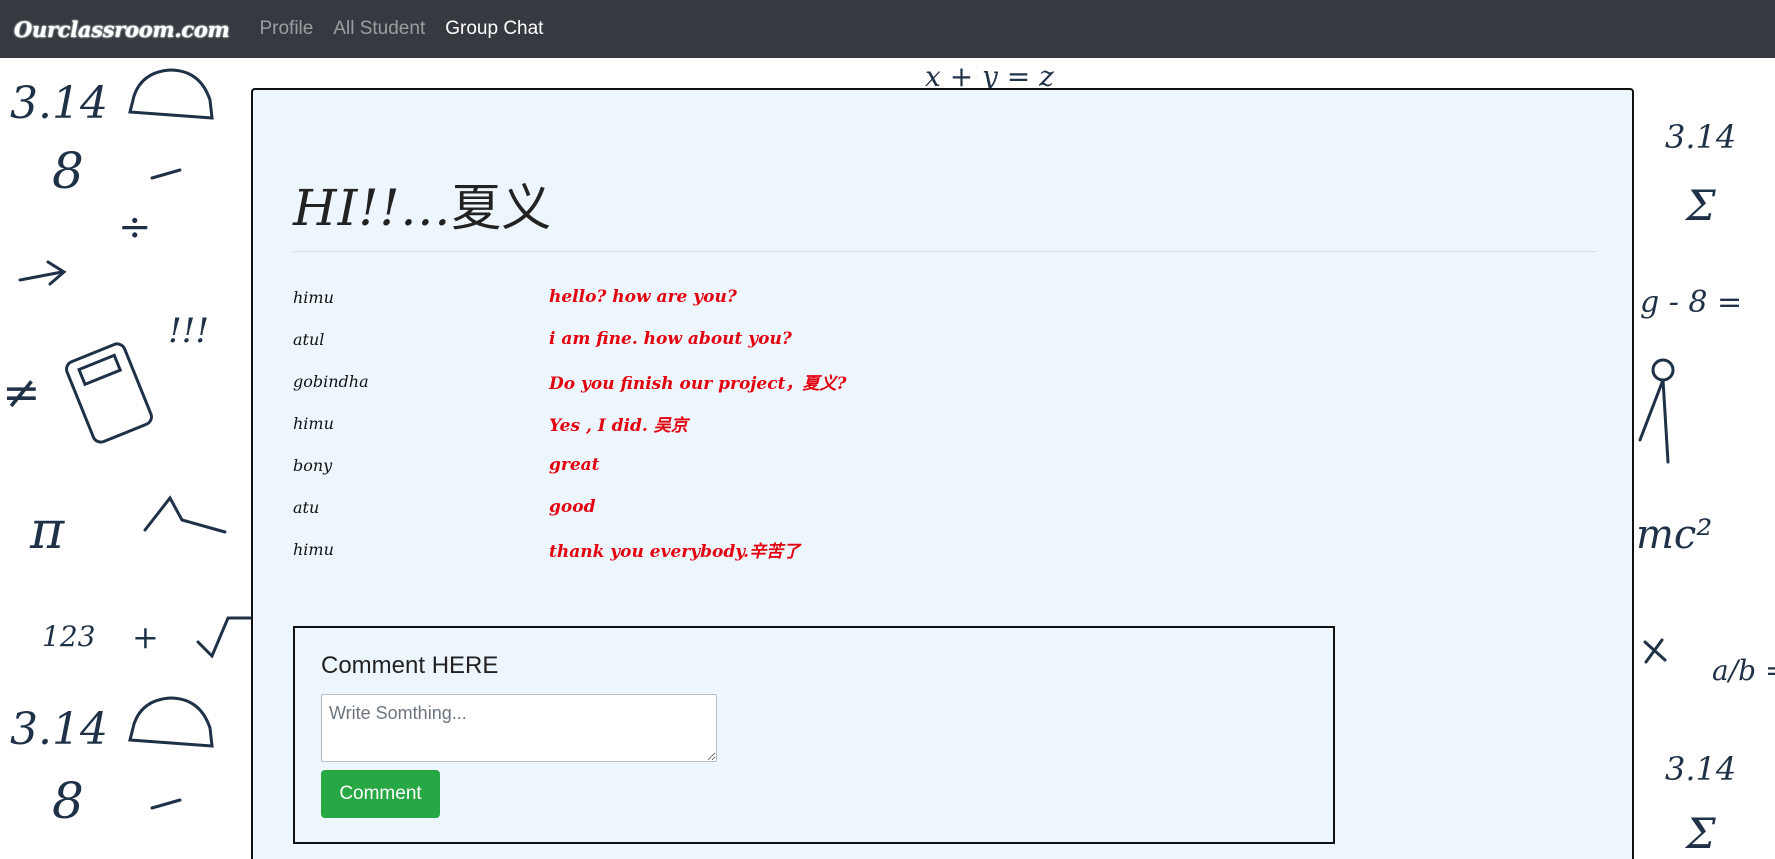  I want to click on doodle-plus: +, so click(145, 637).